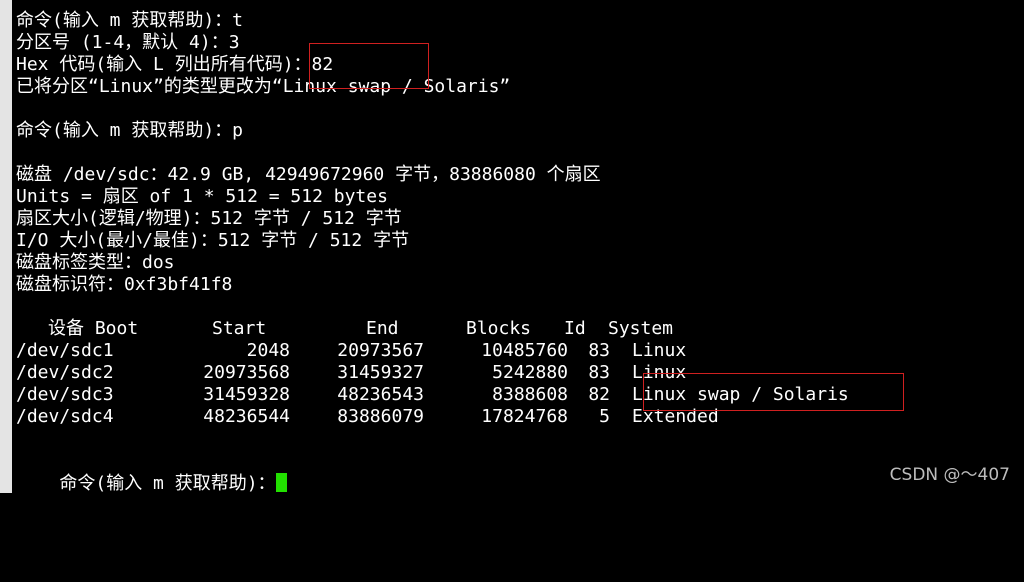 This screenshot has height=582, width=1024. Describe the element at coordinates (65, 350) in the screenshot. I see `cell-device: /dev/sdc1` at that location.